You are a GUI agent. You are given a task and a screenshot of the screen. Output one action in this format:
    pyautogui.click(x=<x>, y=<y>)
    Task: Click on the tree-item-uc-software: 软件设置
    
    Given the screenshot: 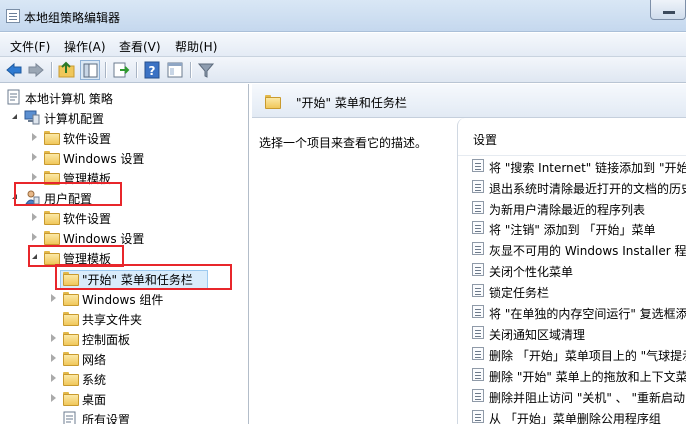 What is the action you would take?
    pyautogui.click(x=124, y=217)
    